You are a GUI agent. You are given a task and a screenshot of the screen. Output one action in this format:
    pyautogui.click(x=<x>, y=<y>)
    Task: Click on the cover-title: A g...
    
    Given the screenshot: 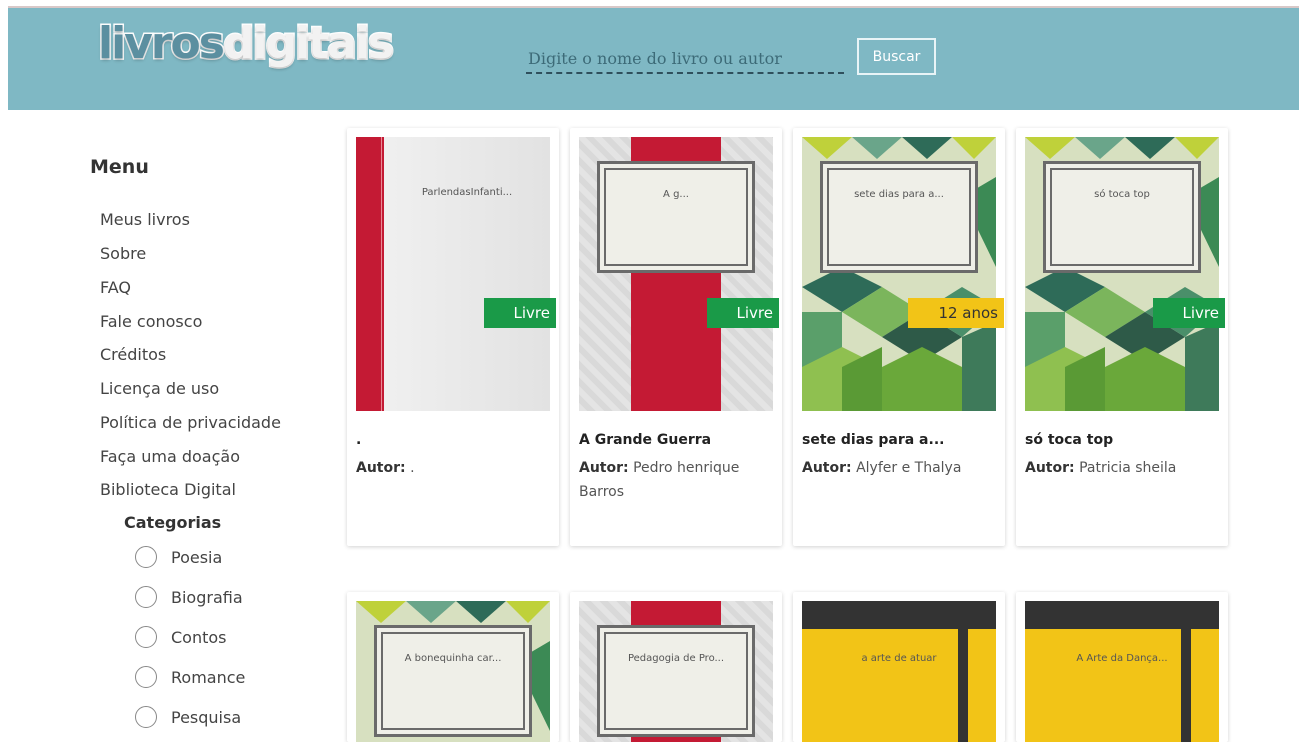 What is the action you would take?
    pyautogui.click(x=676, y=194)
    